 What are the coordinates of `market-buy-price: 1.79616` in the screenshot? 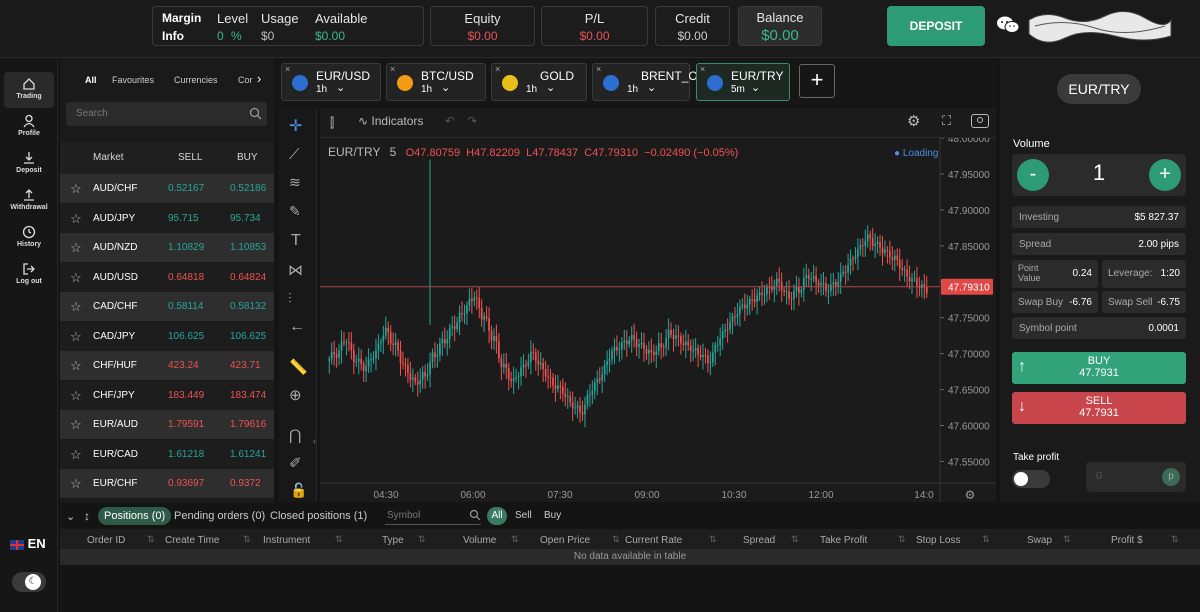 It's located at (248, 424).